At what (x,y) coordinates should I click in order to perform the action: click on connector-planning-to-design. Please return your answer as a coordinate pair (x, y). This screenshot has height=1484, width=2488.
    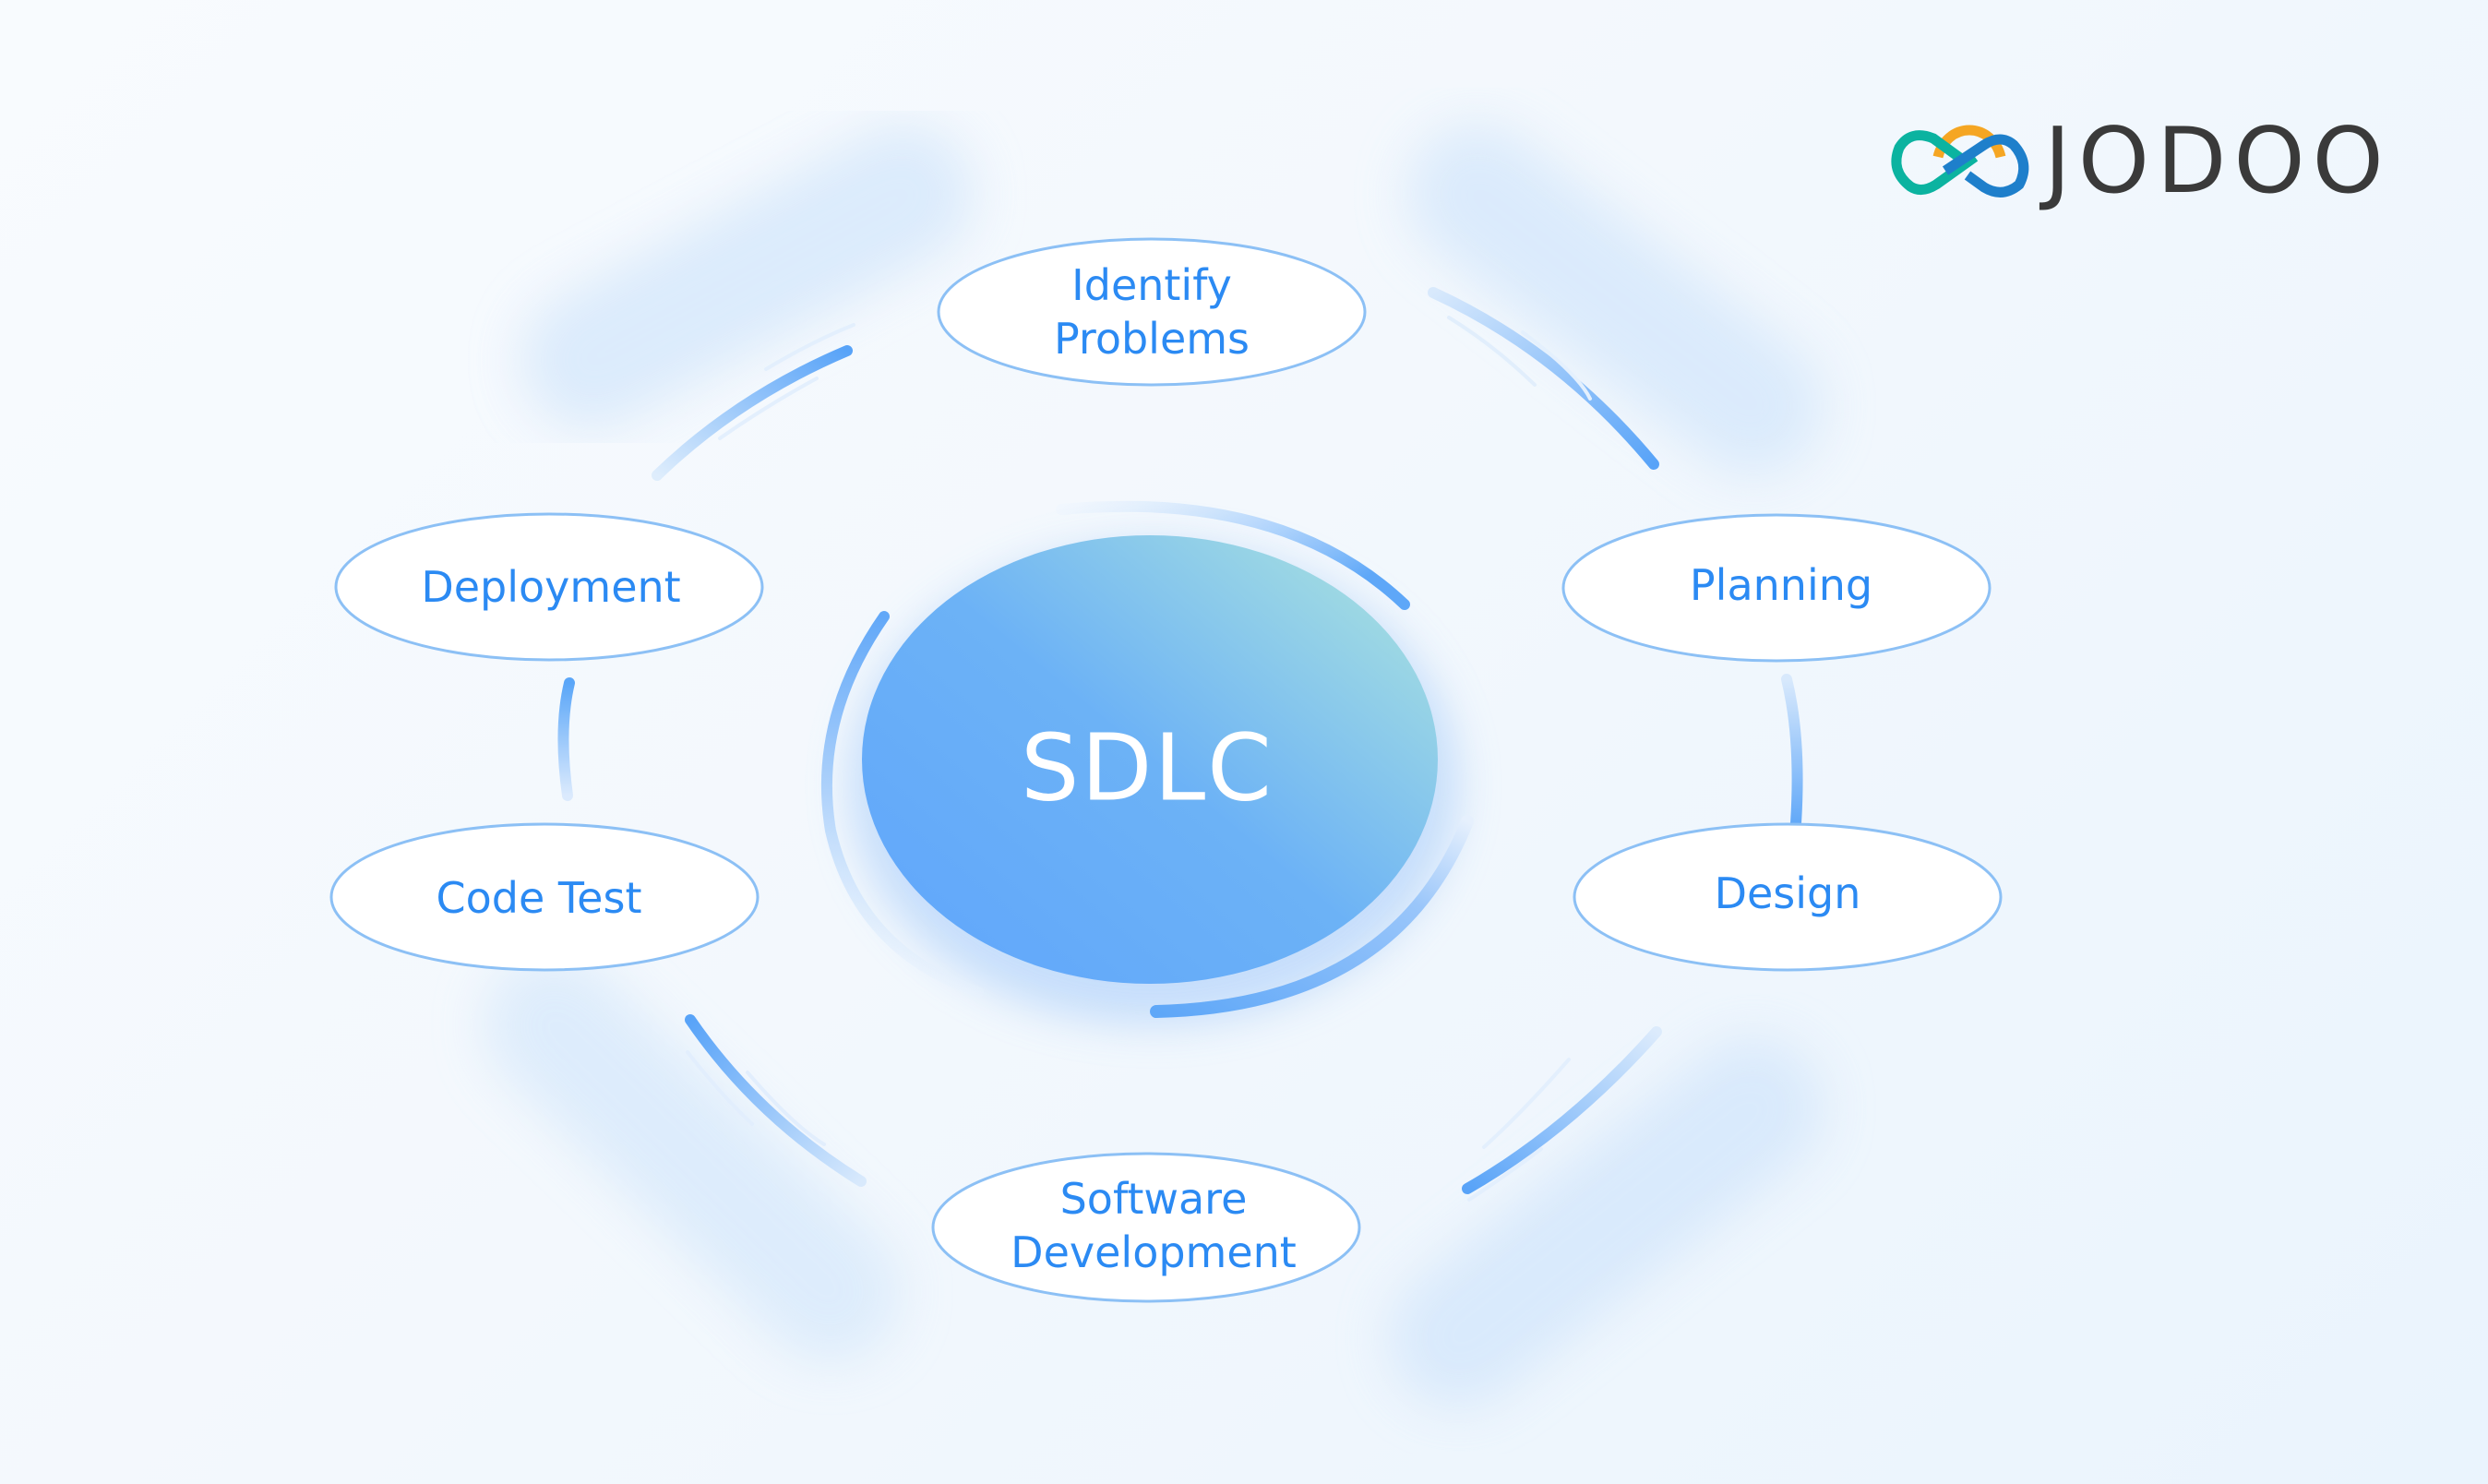
    Looking at the image, I should click on (1792, 758).